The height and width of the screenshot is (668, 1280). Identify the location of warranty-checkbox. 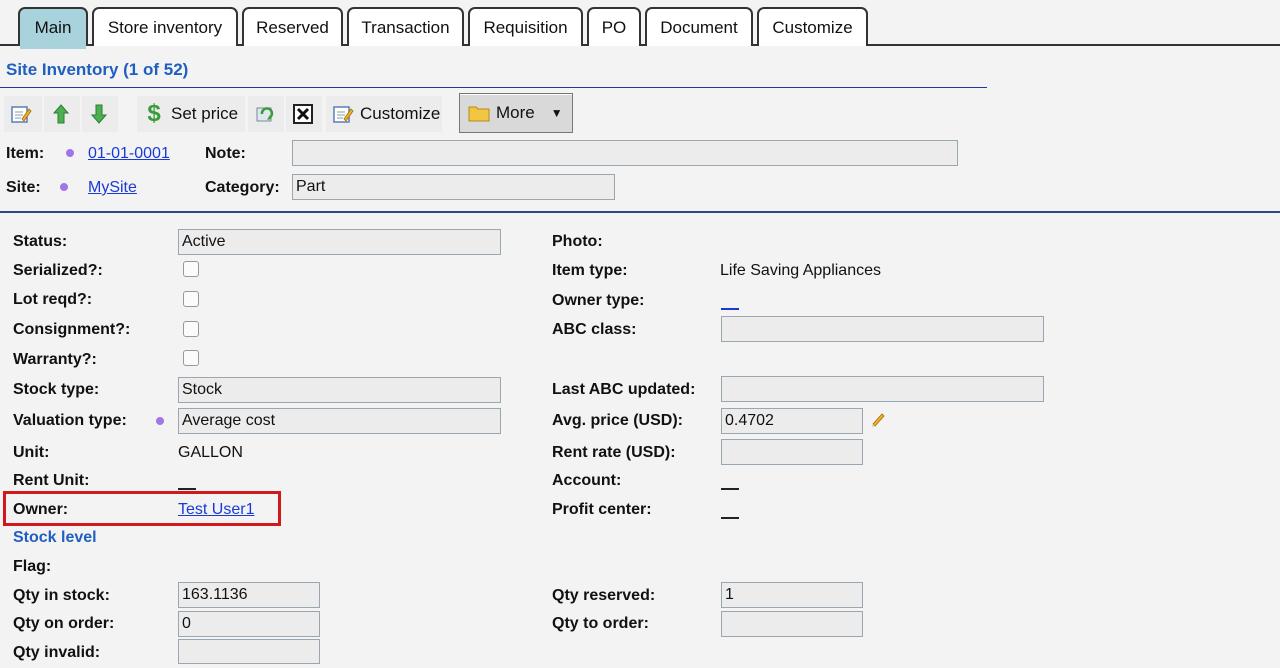
(191, 358).